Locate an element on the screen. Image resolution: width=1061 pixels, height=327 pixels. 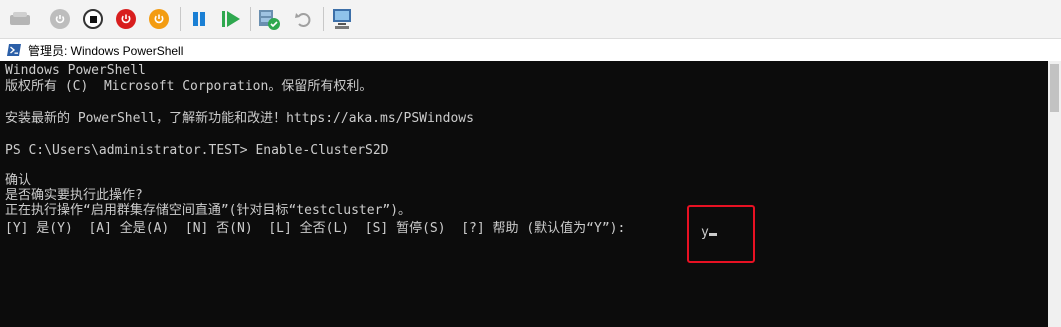
checkpoint-icon is located at coordinates (269, 20).